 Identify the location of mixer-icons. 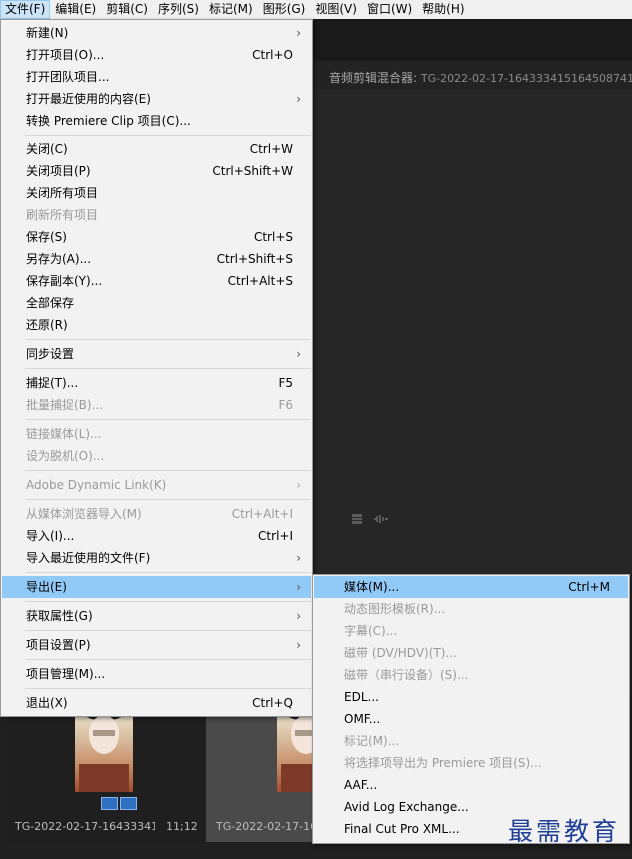
(370, 519).